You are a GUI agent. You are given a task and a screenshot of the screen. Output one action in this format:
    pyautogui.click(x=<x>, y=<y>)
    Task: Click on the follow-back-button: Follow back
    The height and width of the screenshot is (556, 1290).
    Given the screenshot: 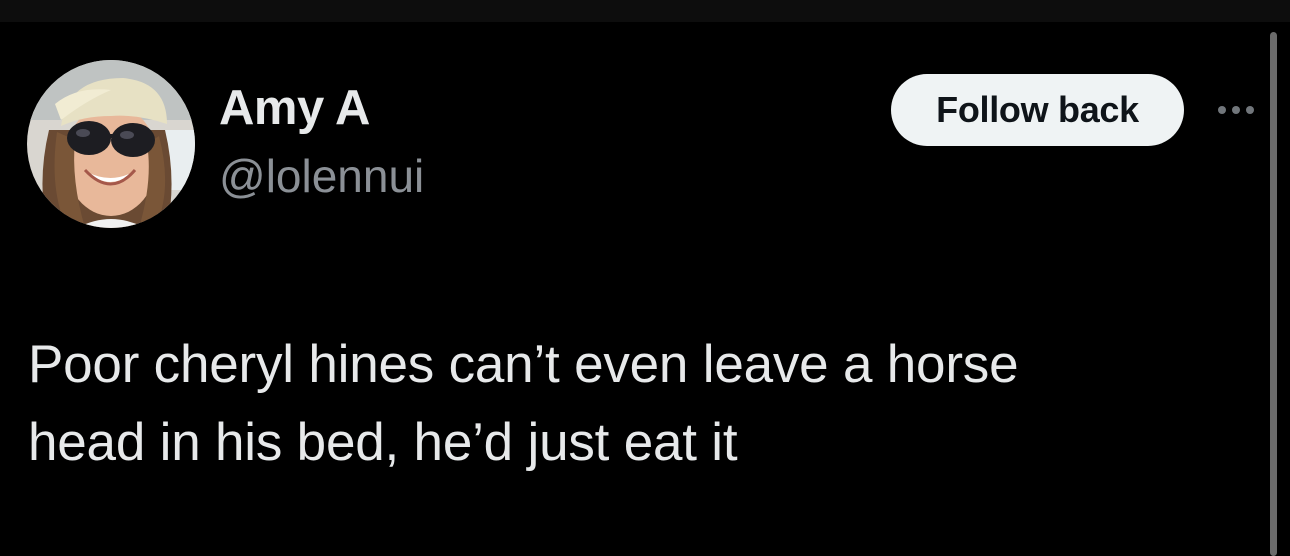 What is the action you would take?
    pyautogui.click(x=1037, y=110)
    